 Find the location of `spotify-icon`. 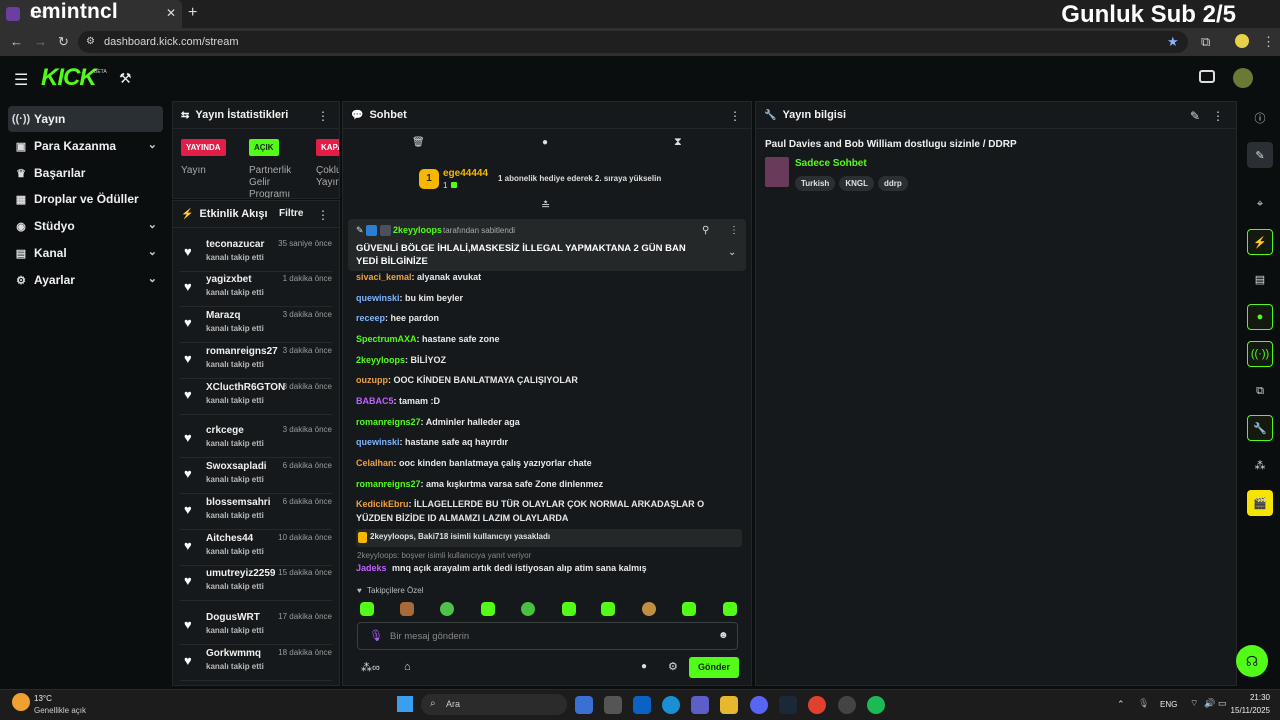

spotify-icon is located at coordinates (876, 705).